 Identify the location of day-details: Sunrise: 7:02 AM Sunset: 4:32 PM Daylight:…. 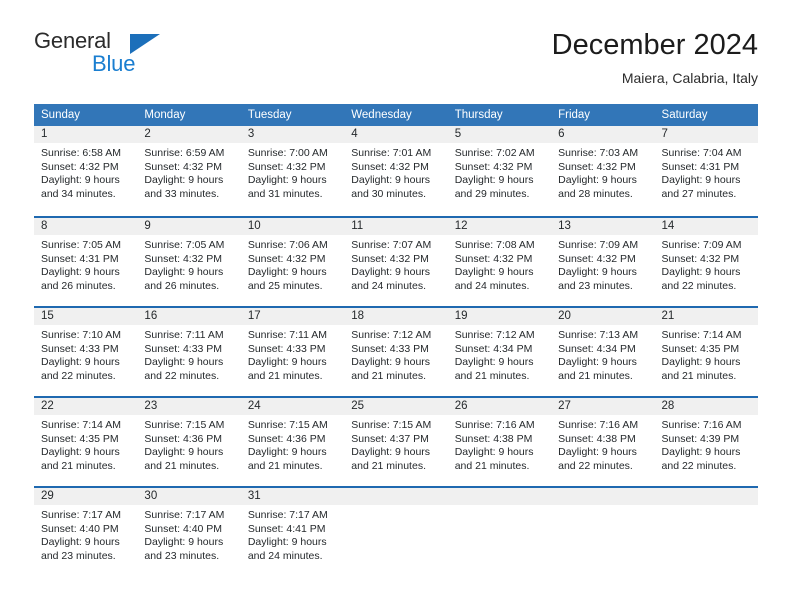
(499, 172).